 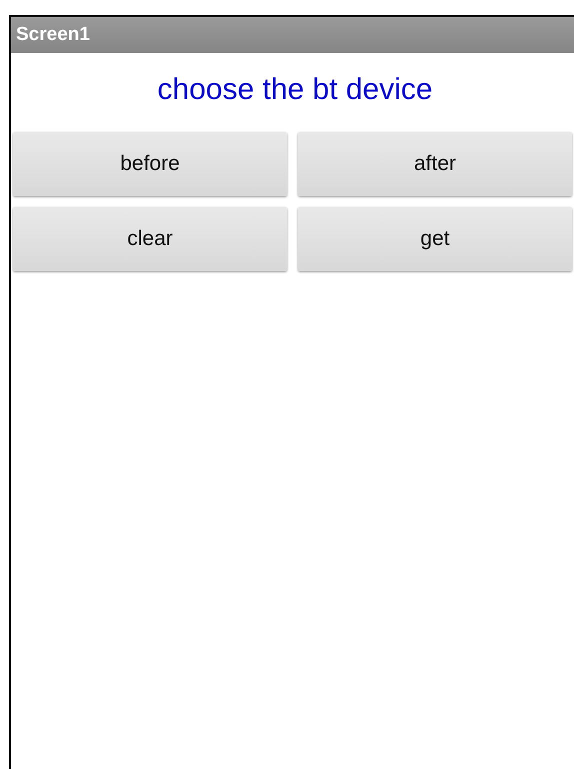 What do you see at coordinates (150, 164) in the screenshot?
I see `action-button: before` at bounding box center [150, 164].